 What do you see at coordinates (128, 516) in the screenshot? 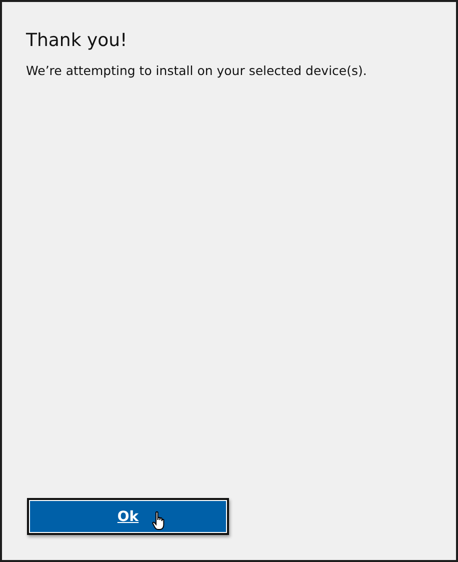
I see `ok-button: Ok` at bounding box center [128, 516].